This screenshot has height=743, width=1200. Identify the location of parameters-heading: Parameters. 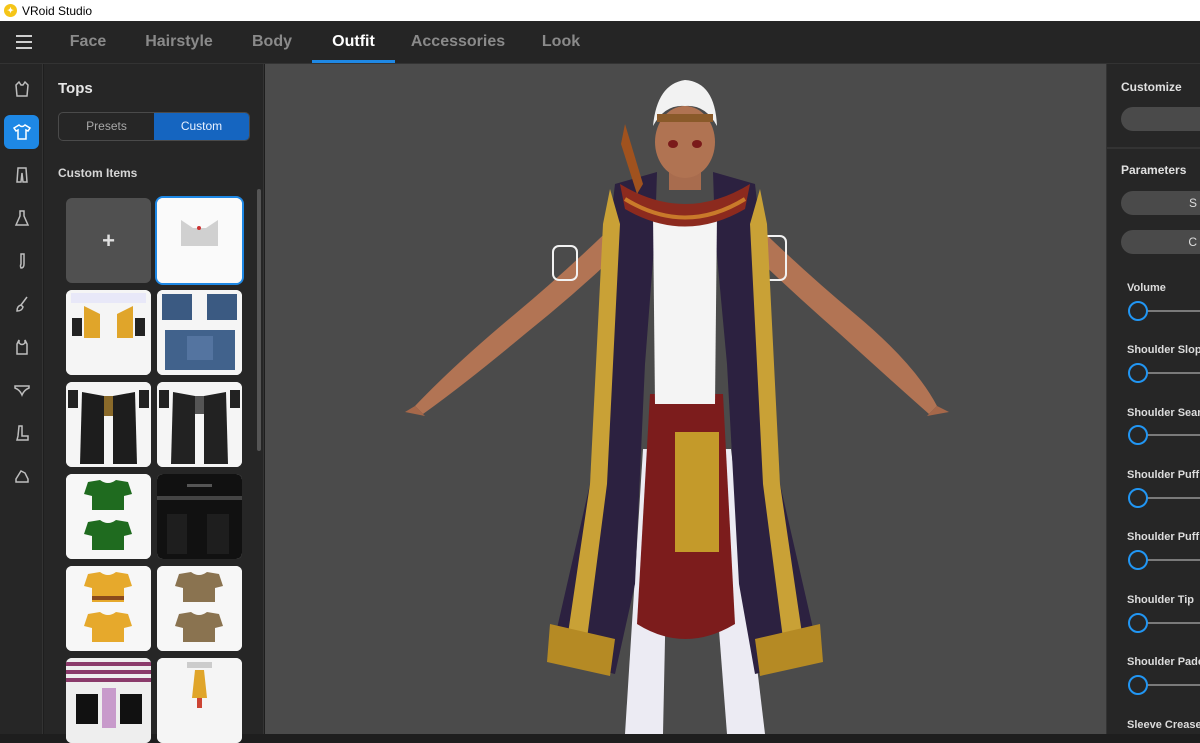
(1154, 170).